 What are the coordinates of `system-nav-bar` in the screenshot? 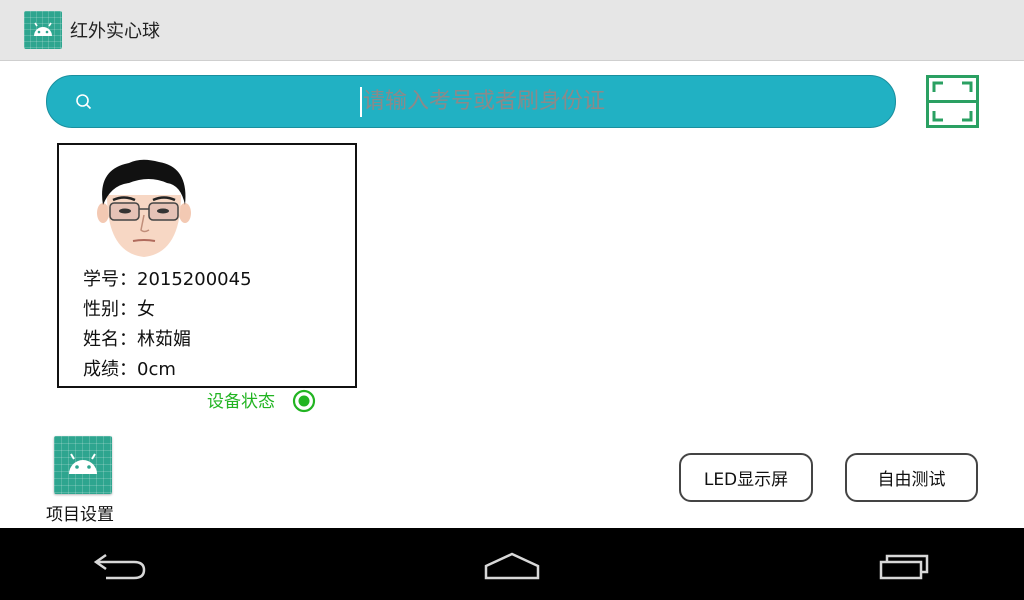 It's located at (512, 564).